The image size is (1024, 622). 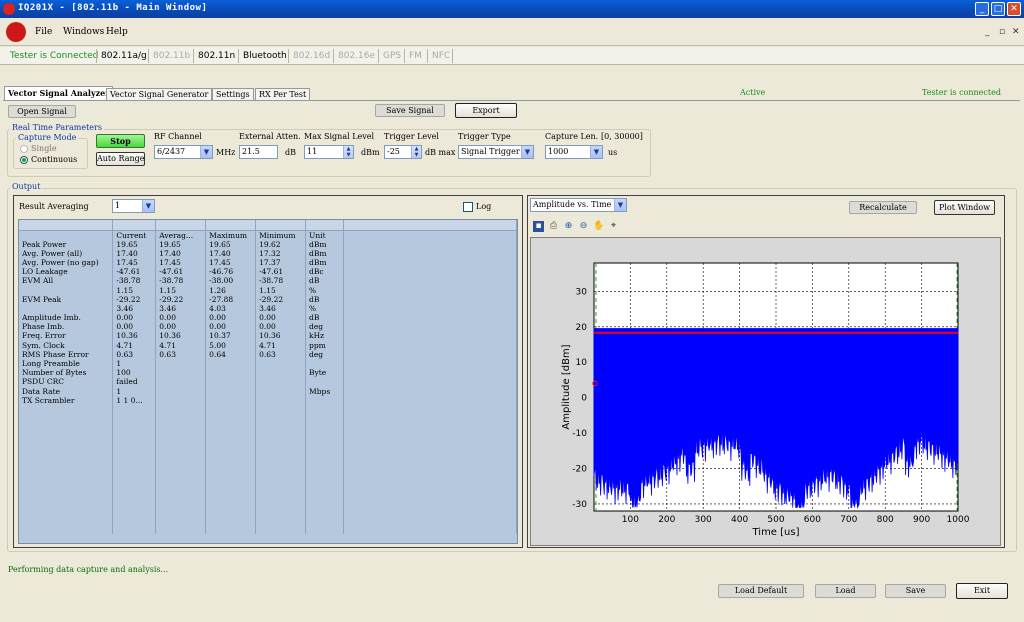 I want to click on data-cursor-icon: ⌖, so click(x=613, y=226).